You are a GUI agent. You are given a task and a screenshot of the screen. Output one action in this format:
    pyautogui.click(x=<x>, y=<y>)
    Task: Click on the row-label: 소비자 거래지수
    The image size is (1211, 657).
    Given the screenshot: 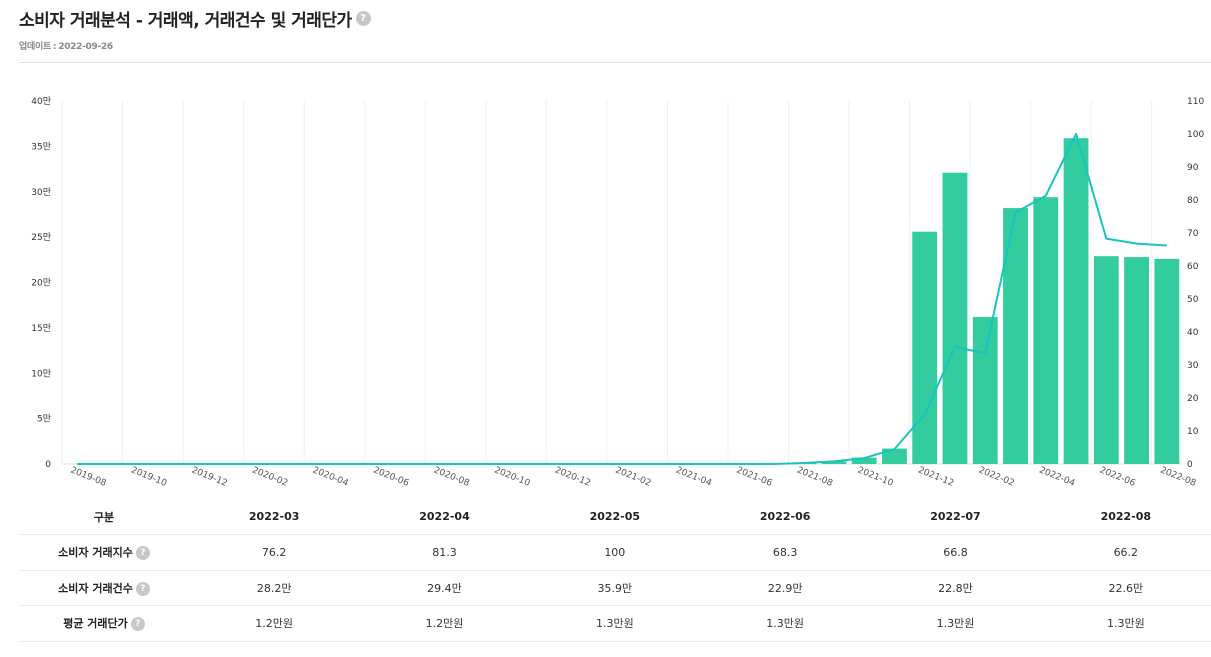 What is the action you would take?
    pyautogui.click(x=95, y=553)
    